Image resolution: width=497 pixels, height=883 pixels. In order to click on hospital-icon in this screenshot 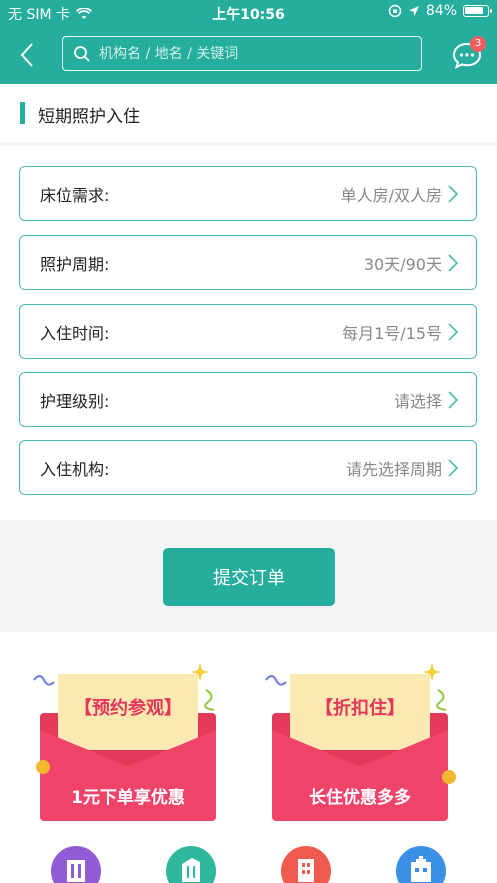, I will do `click(421, 864)`.